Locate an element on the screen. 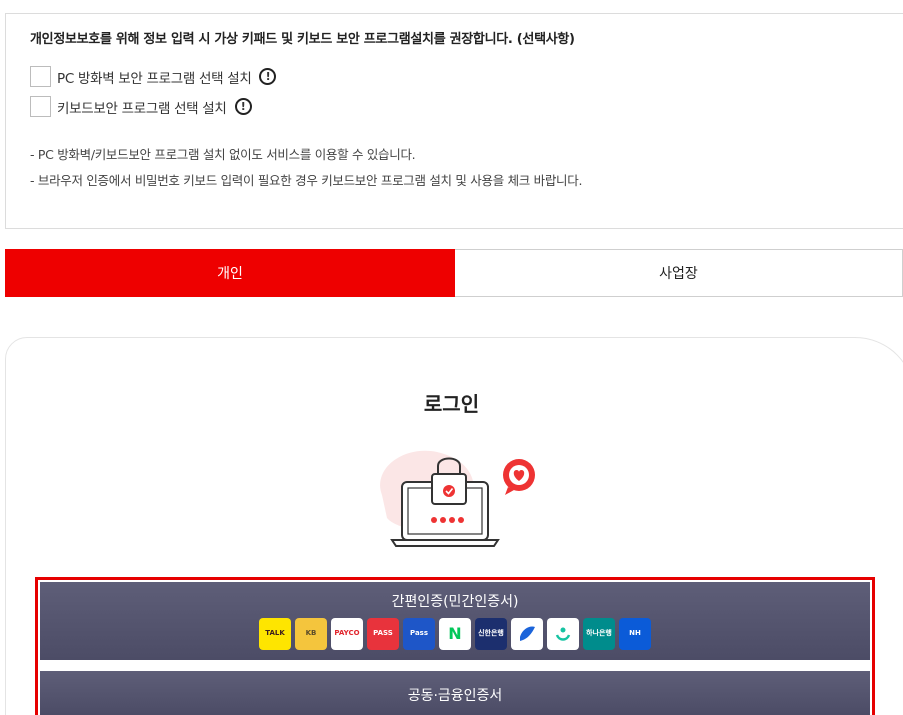  firewall-option-label: PC 방화벽 보안 프로그램 선택 설치 is located at coordinates (154, 78).